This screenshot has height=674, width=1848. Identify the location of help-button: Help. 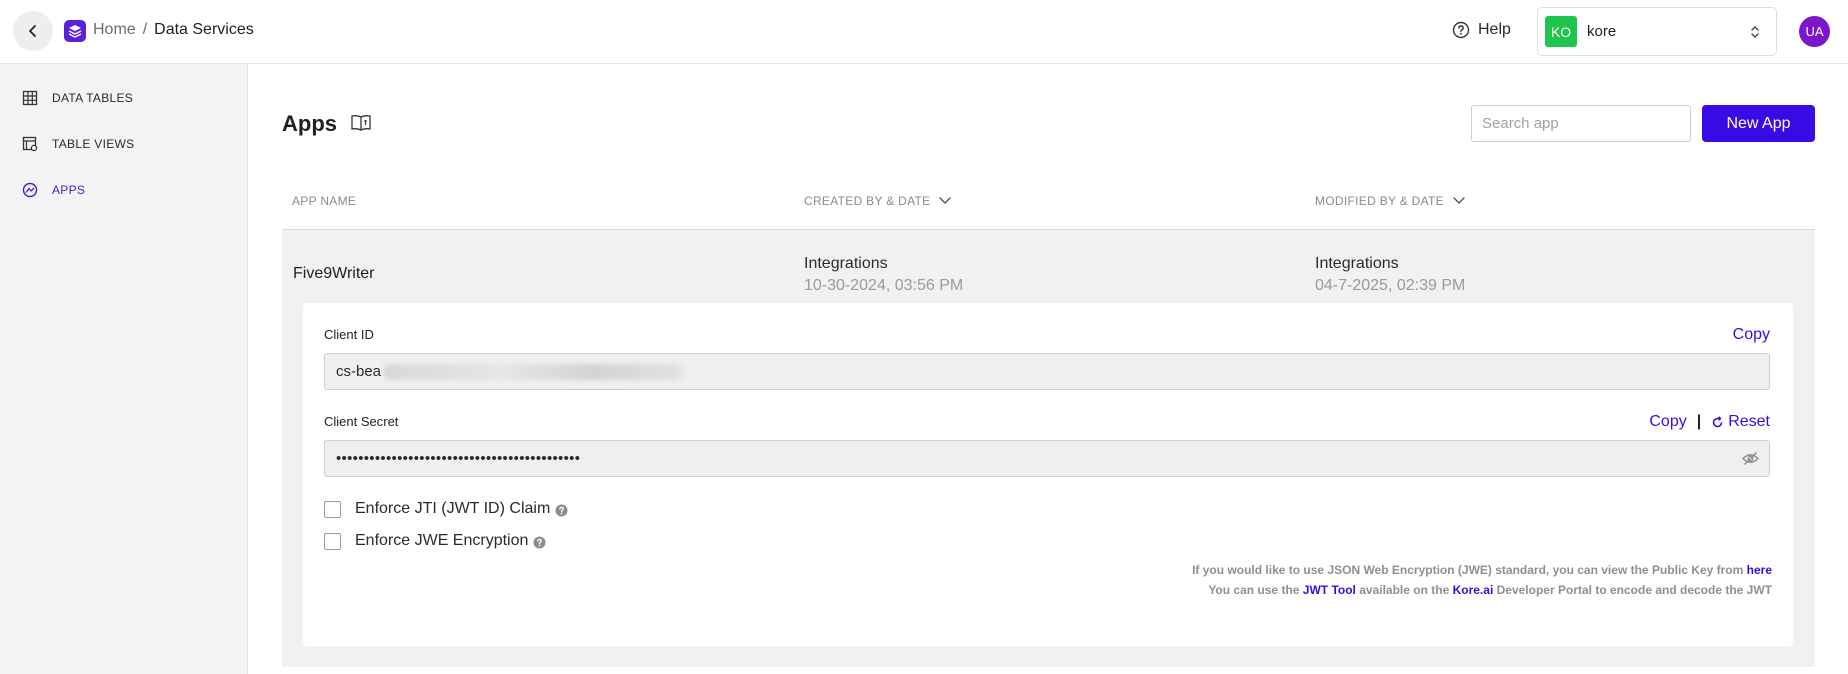
(1481, 30).